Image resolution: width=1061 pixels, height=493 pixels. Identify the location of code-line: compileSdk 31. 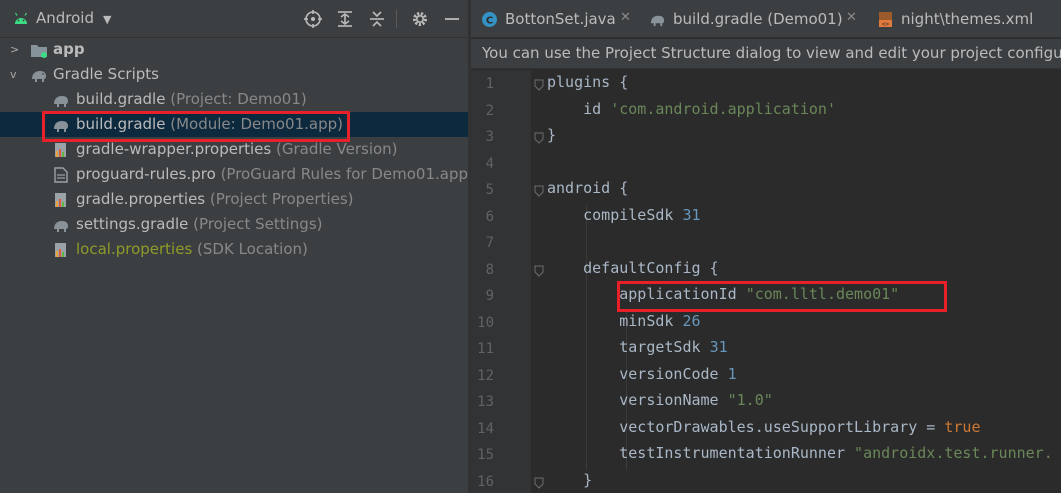
(624, 218).